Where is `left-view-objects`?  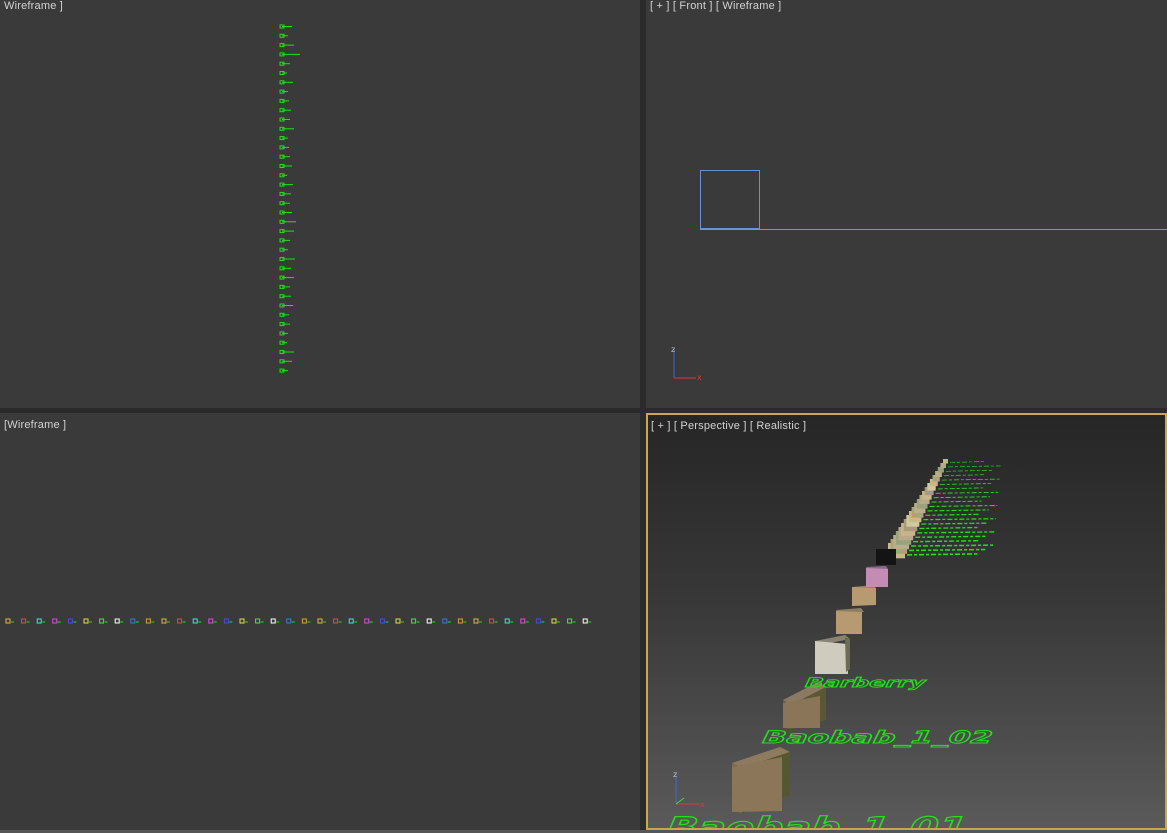 left-view-objects is located at coordinates (298, 621).